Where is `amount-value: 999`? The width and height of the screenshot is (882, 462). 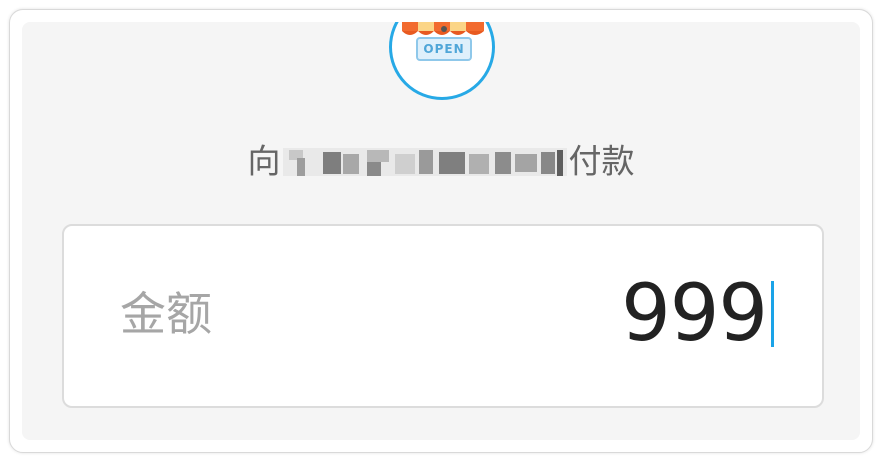 amount-value: 999 is located at coordinates (694, 314).